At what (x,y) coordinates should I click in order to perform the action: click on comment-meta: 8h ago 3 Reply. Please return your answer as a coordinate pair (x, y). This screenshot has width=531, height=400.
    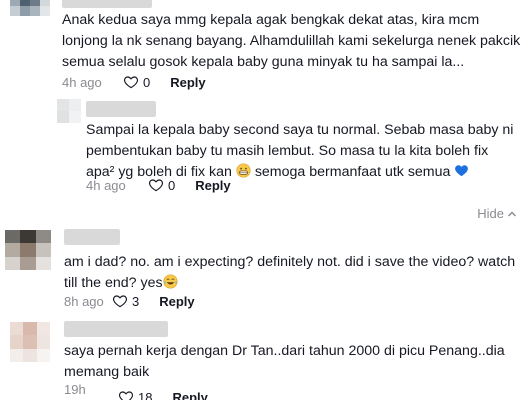
    Looking at the image, I should click on (129, 301).